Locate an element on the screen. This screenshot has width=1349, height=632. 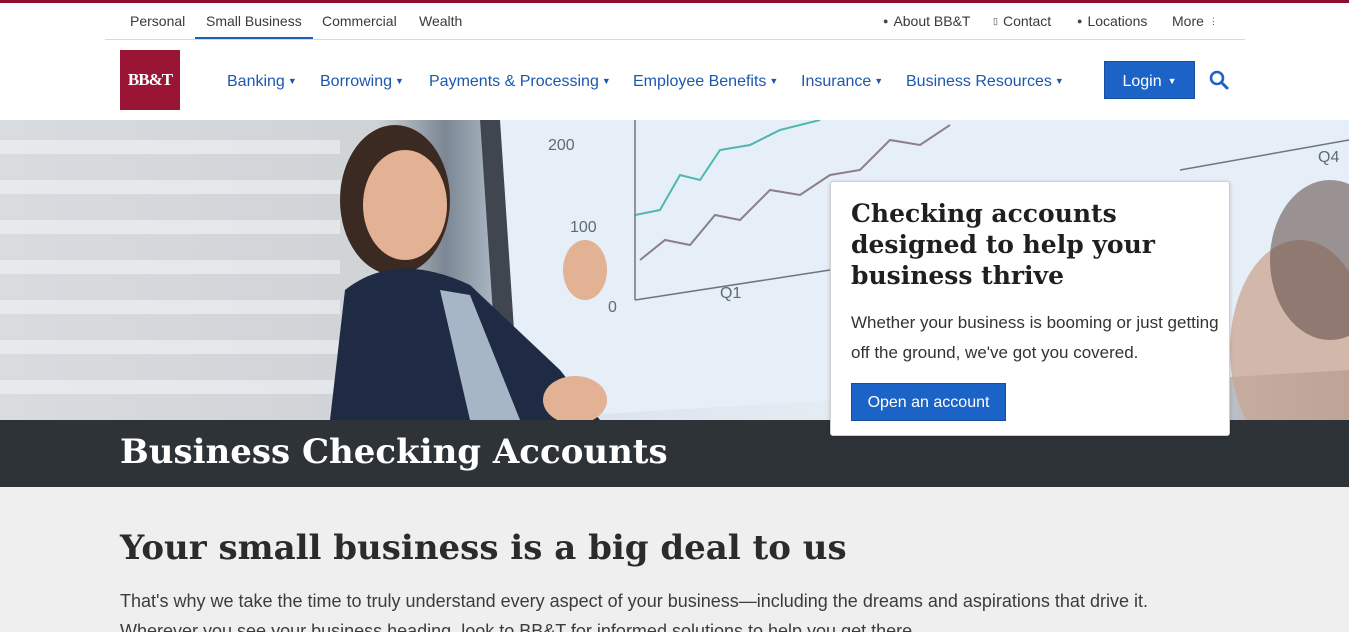
segment-small-business: Small Business is located at coordinates (254, 21).